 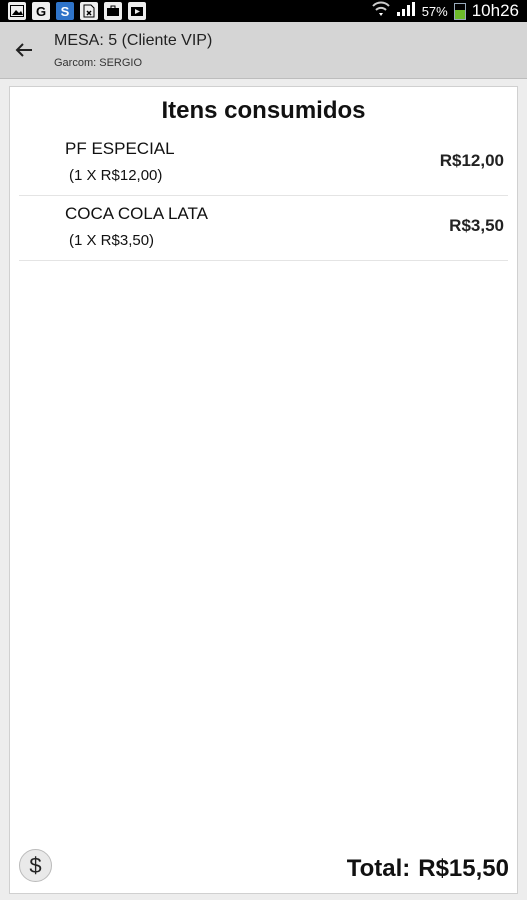 I want to click on list-item: COCA COLA LATA (1 X R$3,50) R$3,50, so click(x=263, y=228).